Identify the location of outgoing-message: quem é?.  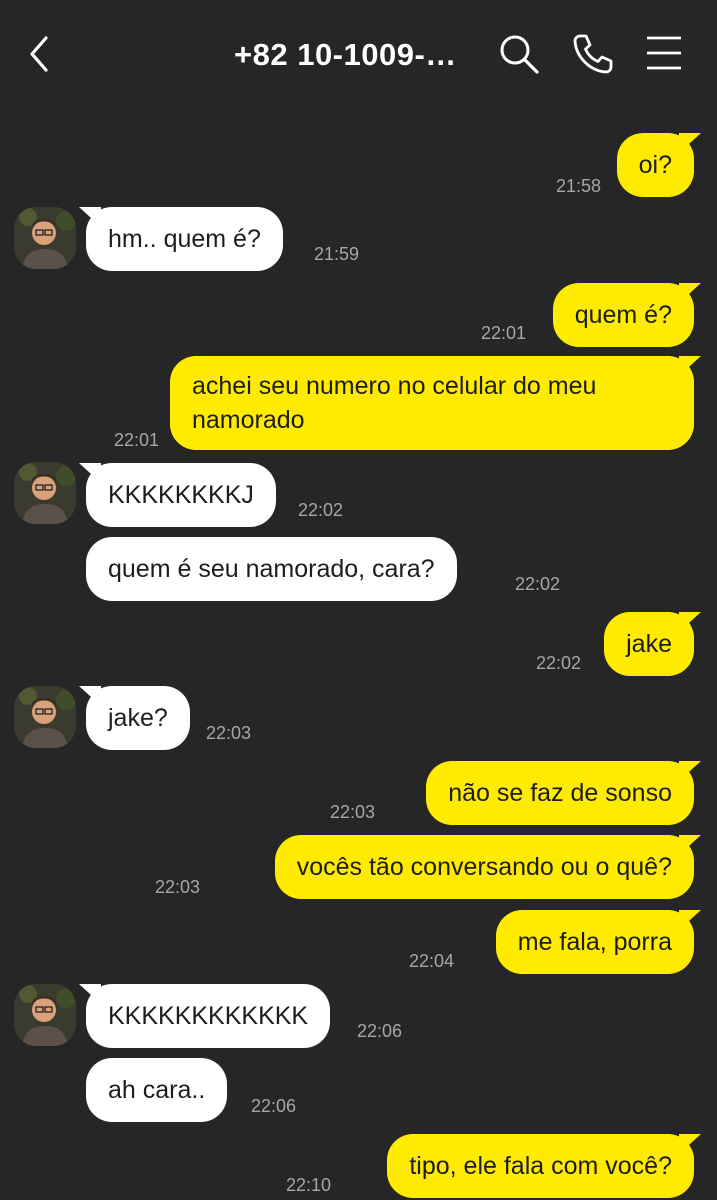
(627, 315).